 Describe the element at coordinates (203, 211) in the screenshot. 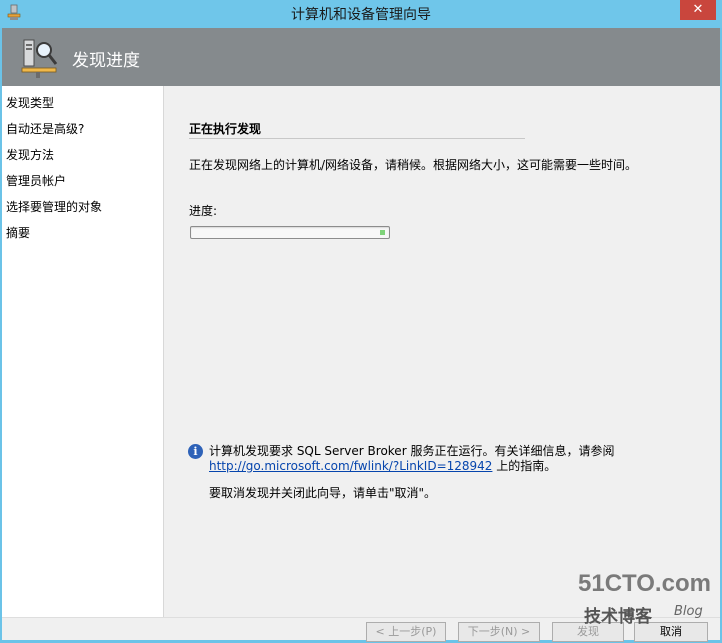

I see `progress-label: 进度:` at that location.